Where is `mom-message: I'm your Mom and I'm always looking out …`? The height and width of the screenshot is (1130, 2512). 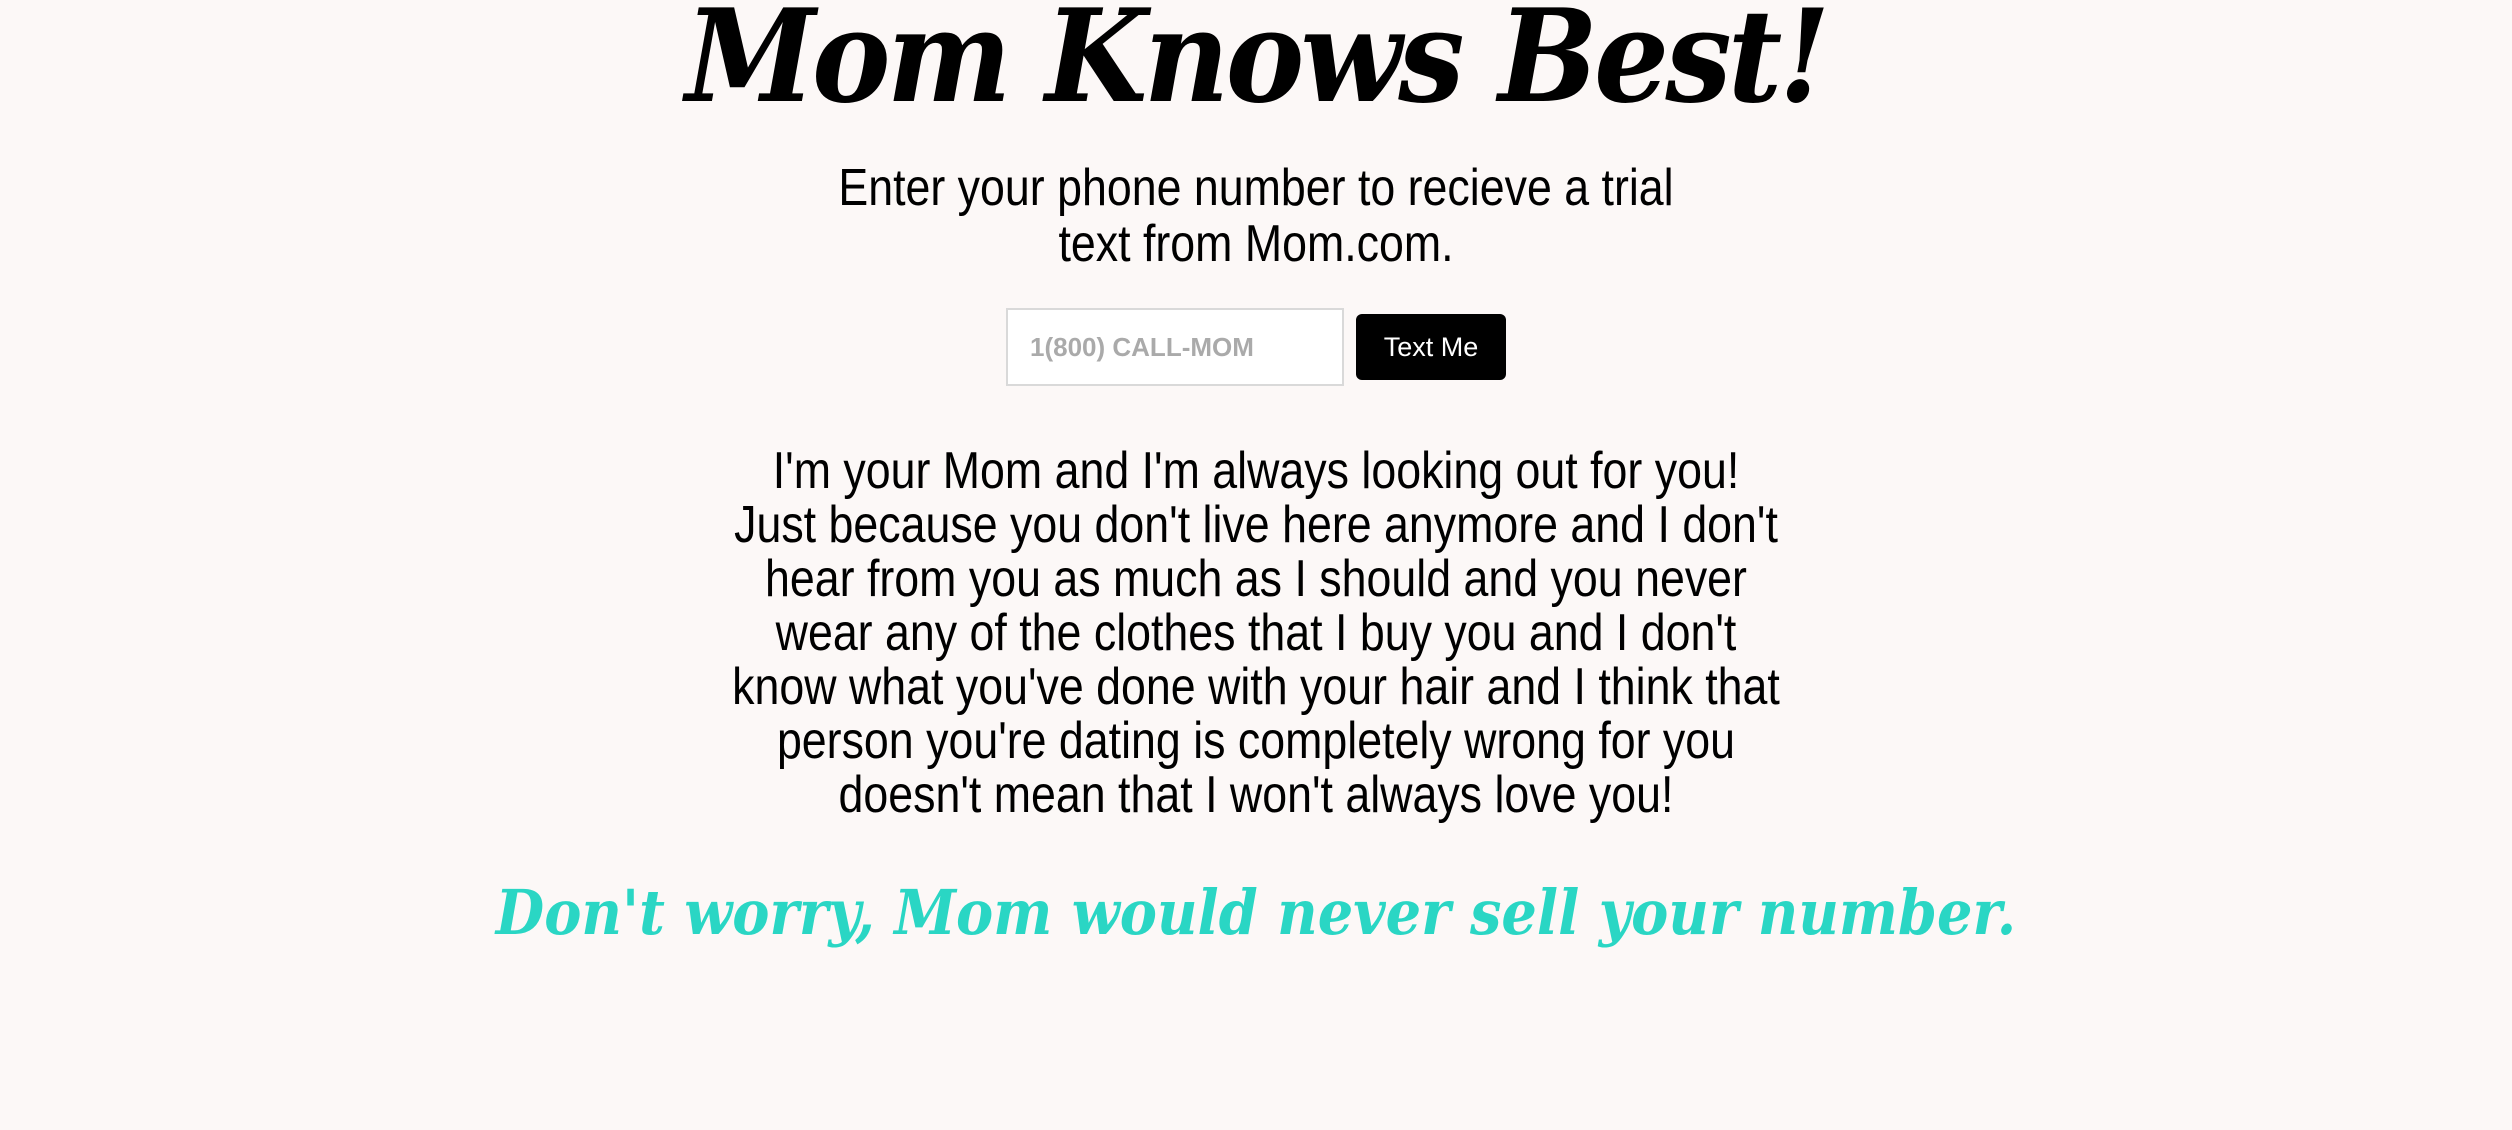
mom-message: I'm your Mom and I'm always looking out … is located at coordinates (1256, 633).